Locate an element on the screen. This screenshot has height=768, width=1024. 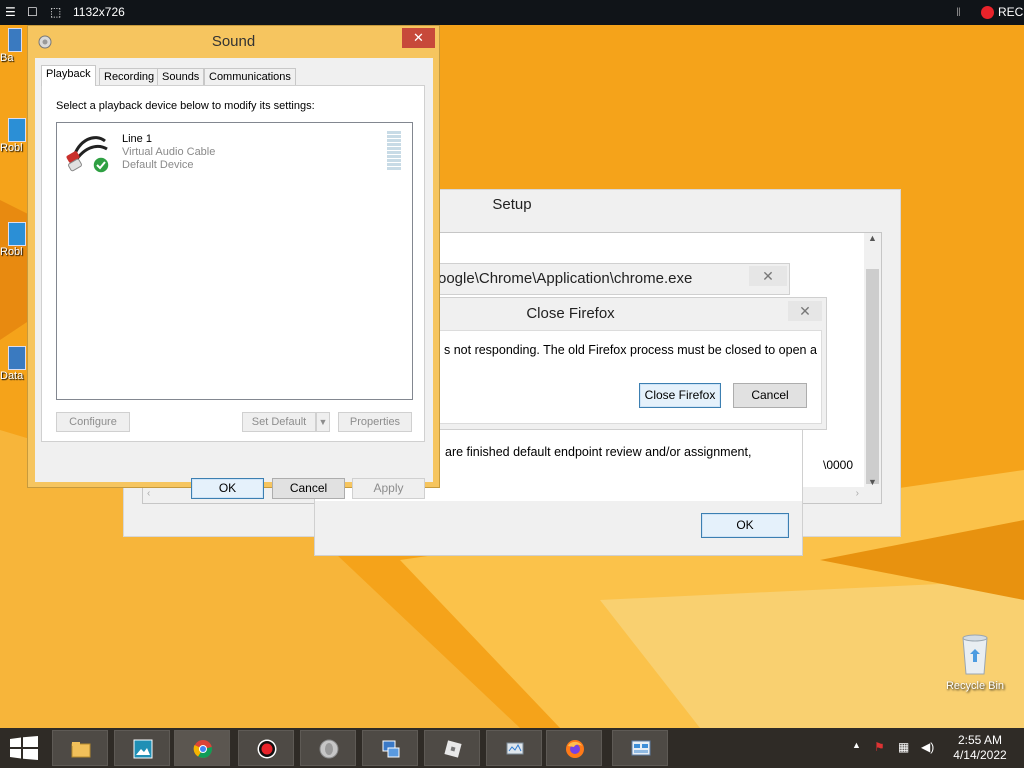
taskbar-clock: 2:55 AM 4/14/2022 is located at coordinates (980, 748).